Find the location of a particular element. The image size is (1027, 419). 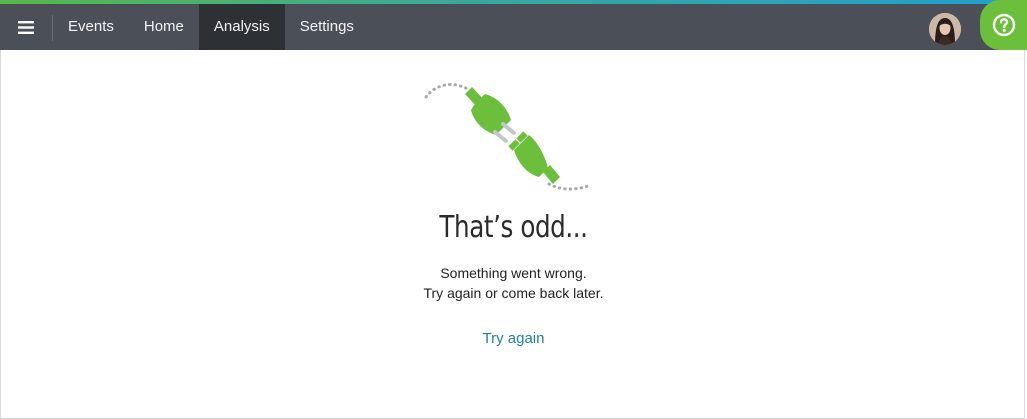

try-again-link: Try again is located at coordinates (514, 338).